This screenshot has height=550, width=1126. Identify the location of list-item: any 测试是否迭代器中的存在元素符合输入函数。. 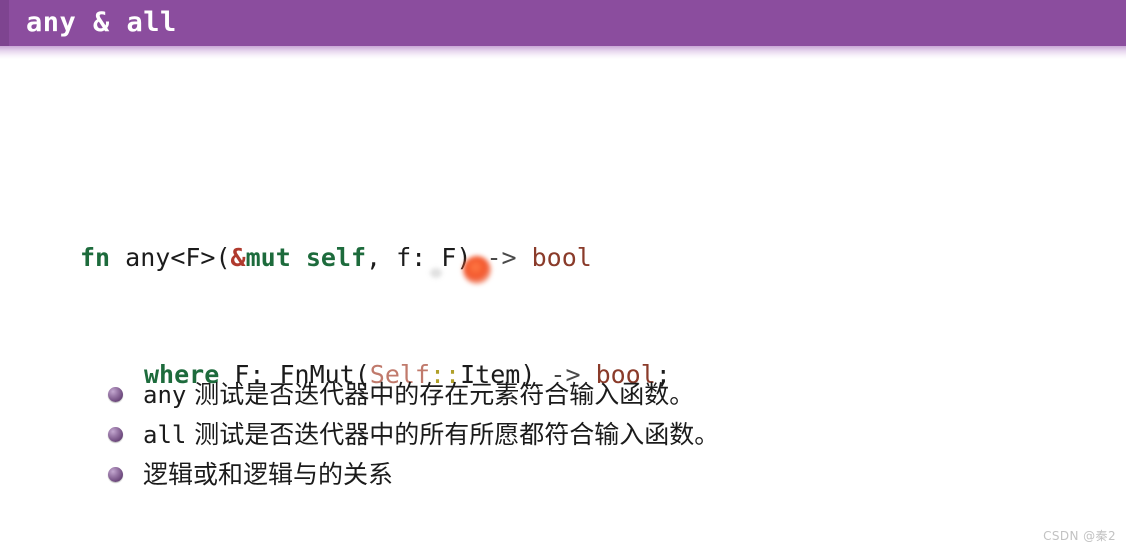
(583, 394).